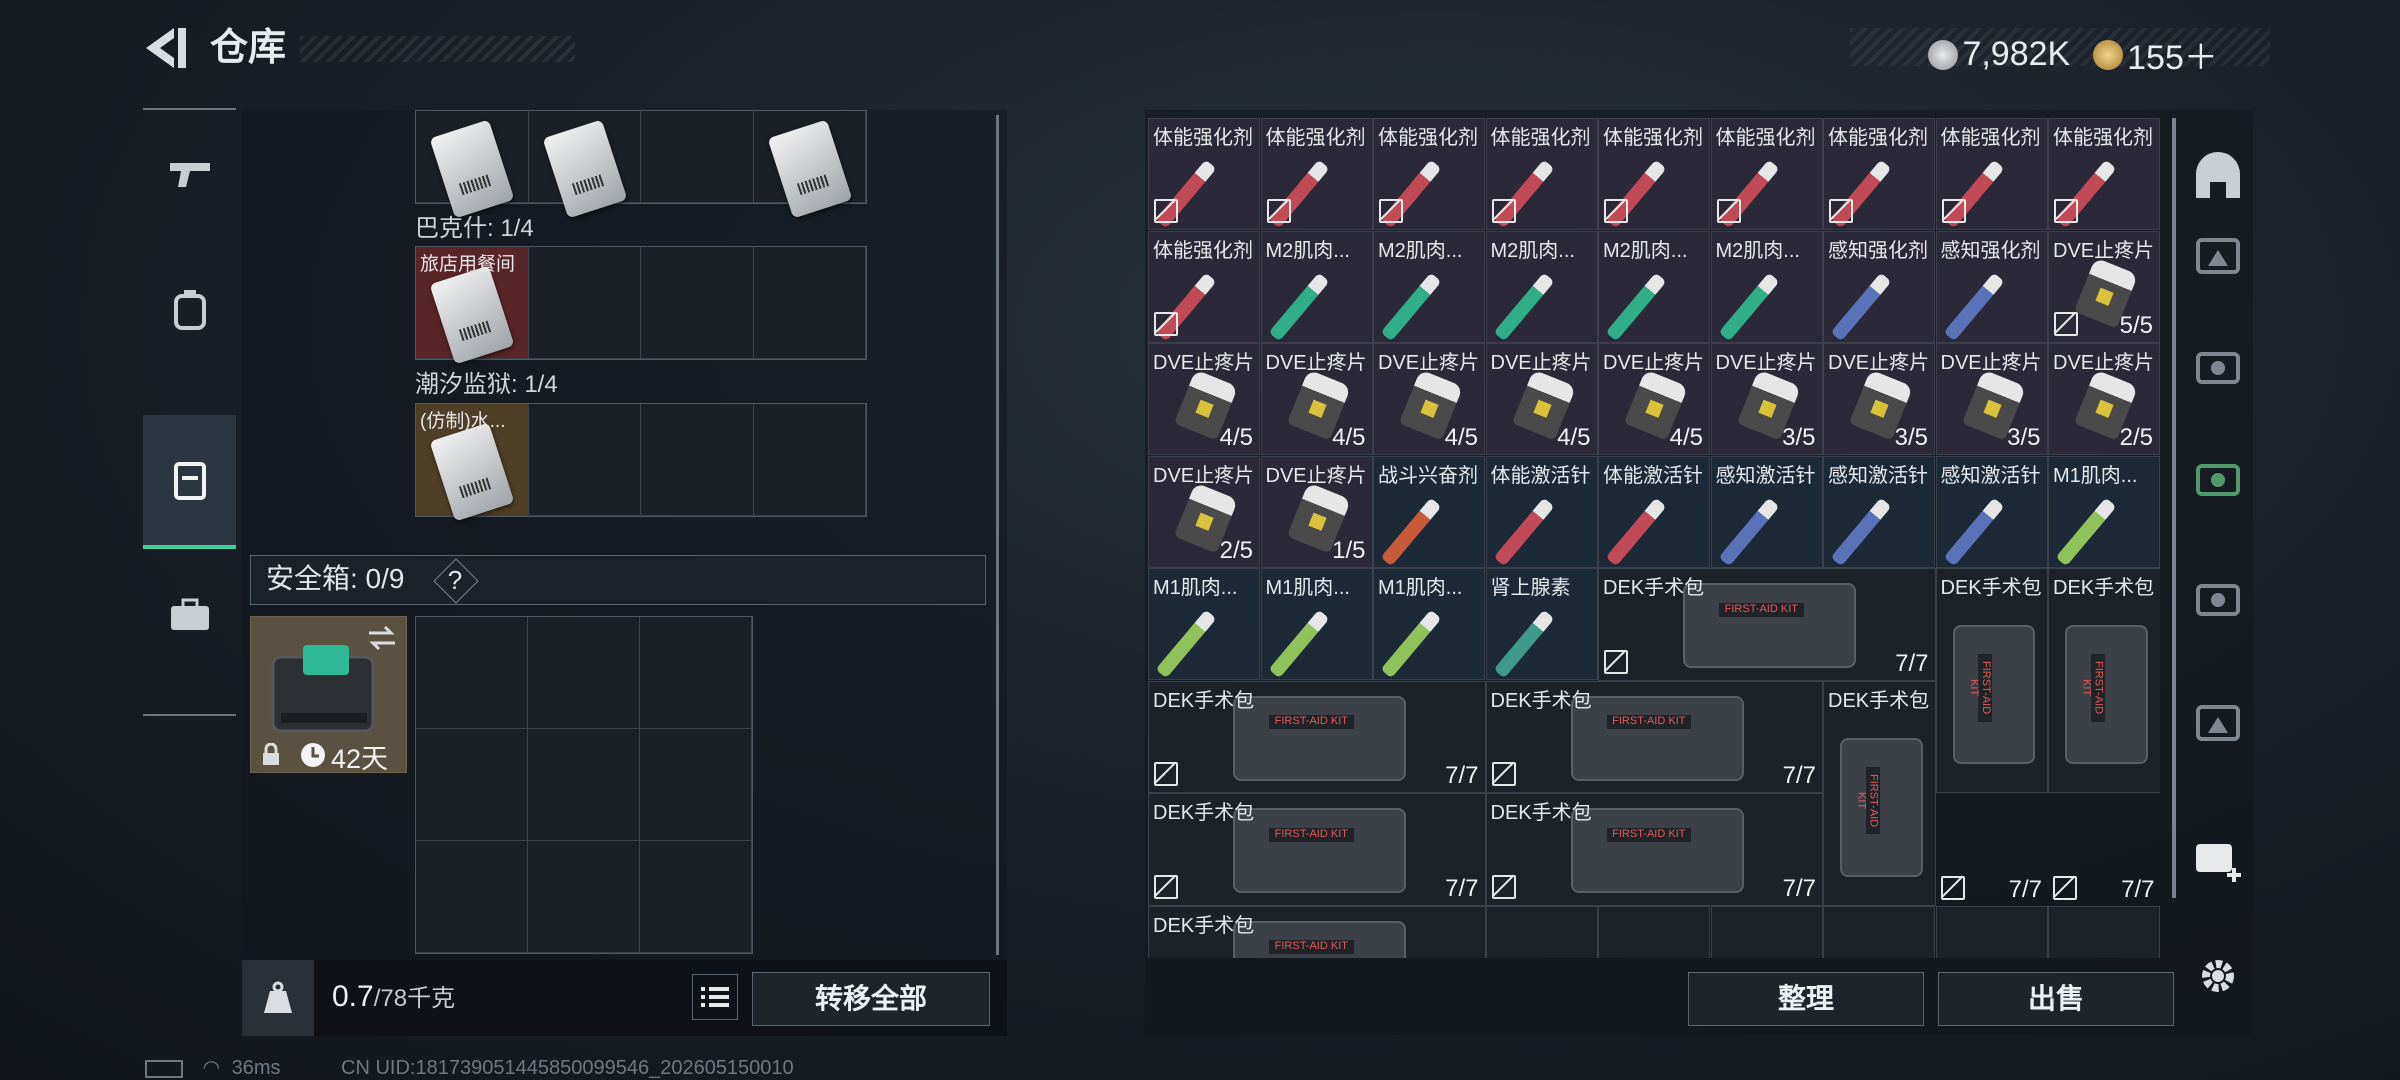 This screenshot has width=2400, height=1080. What do you see at coordinates (997, 535) in the screenshot?
I see `left-scrollbar` at bounding box center [997, 535].